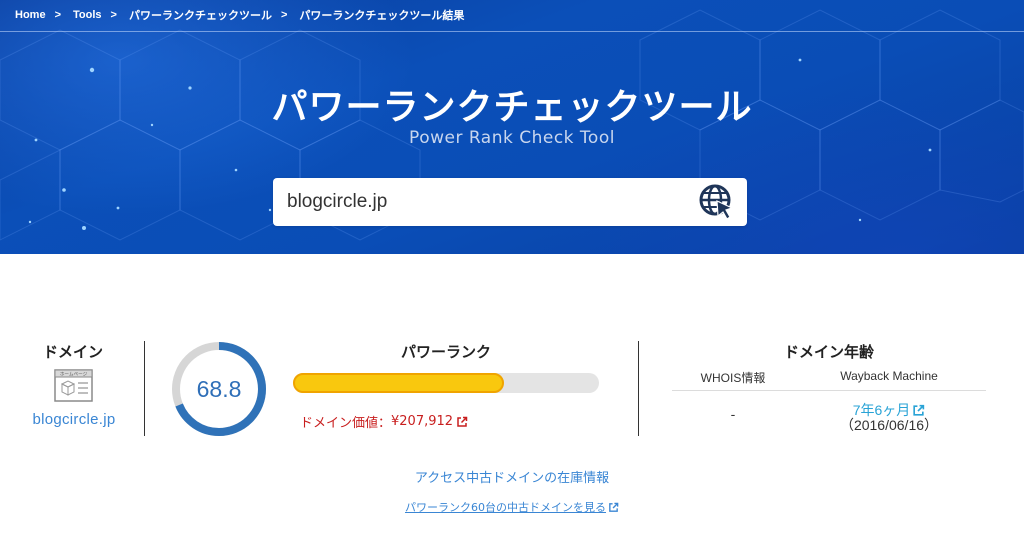 The width and height of the screenshot is (1024, 539). Describe the element at coordinates (398, 383) in the screenshot. I see `power-rank-bar-fill` at that location.